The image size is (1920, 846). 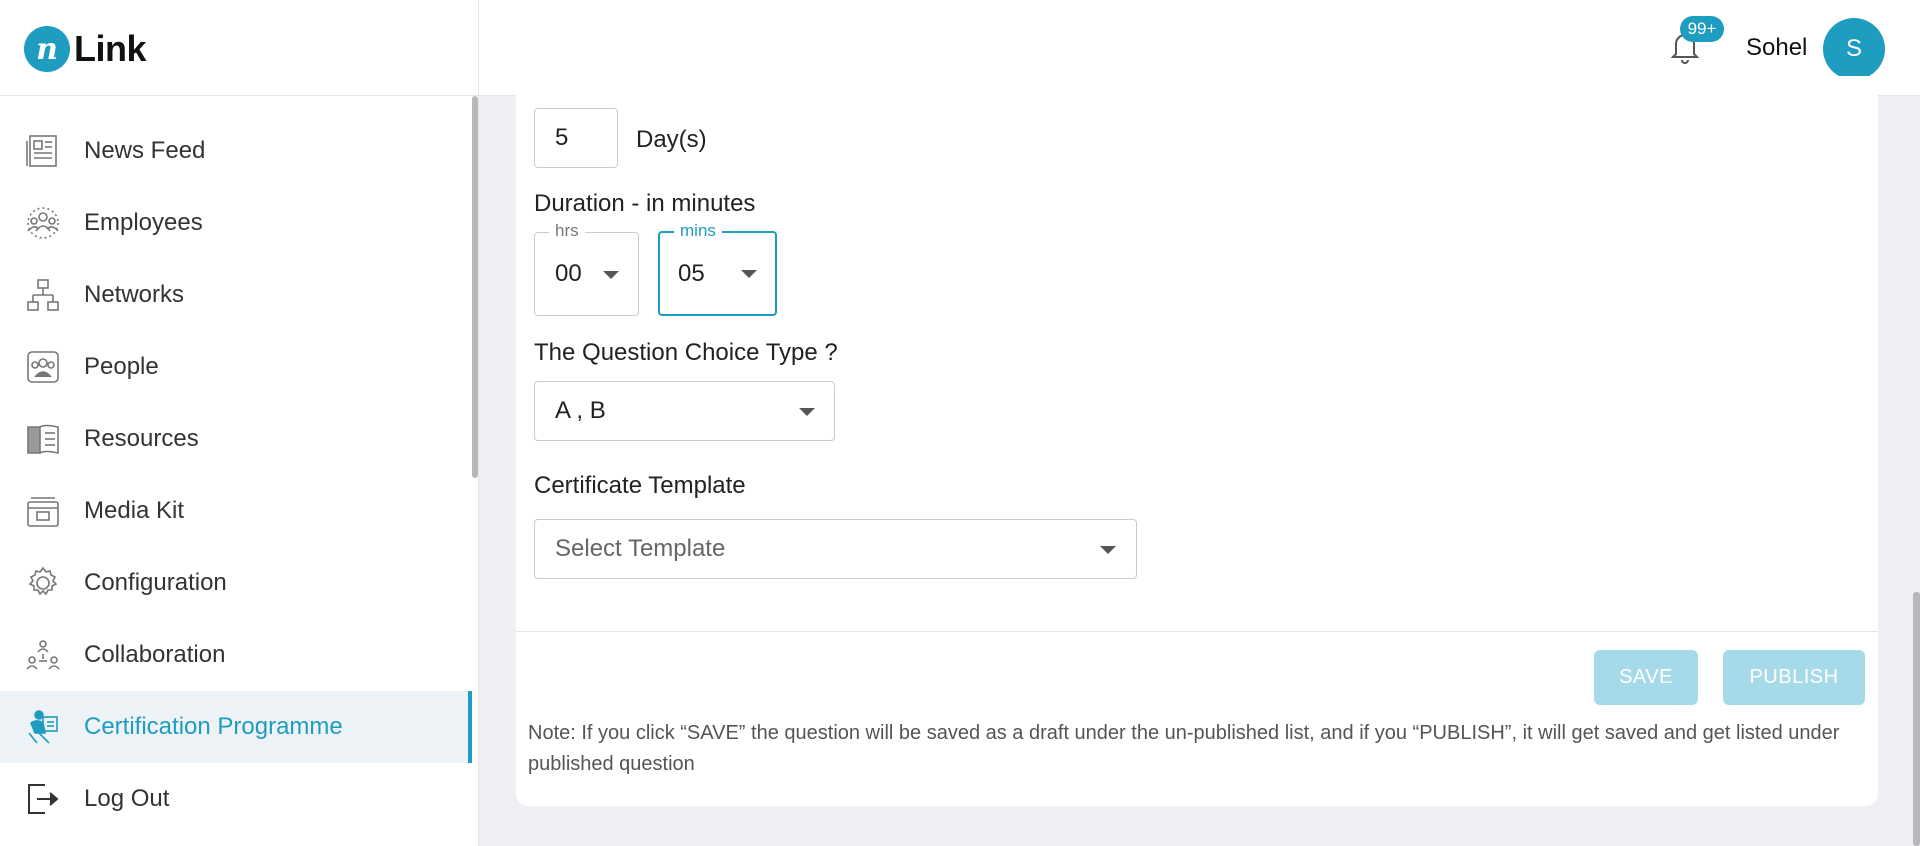 I want to click on save-button: SAVE, so click(x=1646, y=677).